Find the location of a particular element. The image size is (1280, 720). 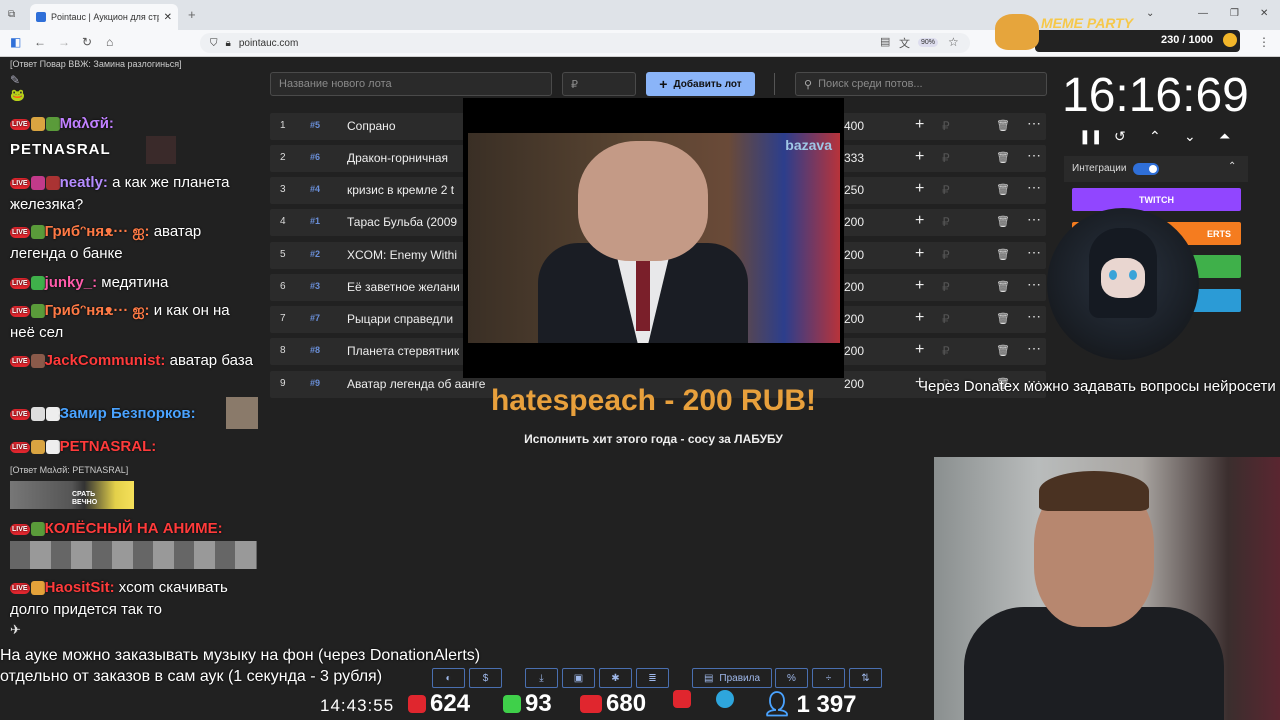

lot-amount-input: ₽ is located at coordinates (599, 84).